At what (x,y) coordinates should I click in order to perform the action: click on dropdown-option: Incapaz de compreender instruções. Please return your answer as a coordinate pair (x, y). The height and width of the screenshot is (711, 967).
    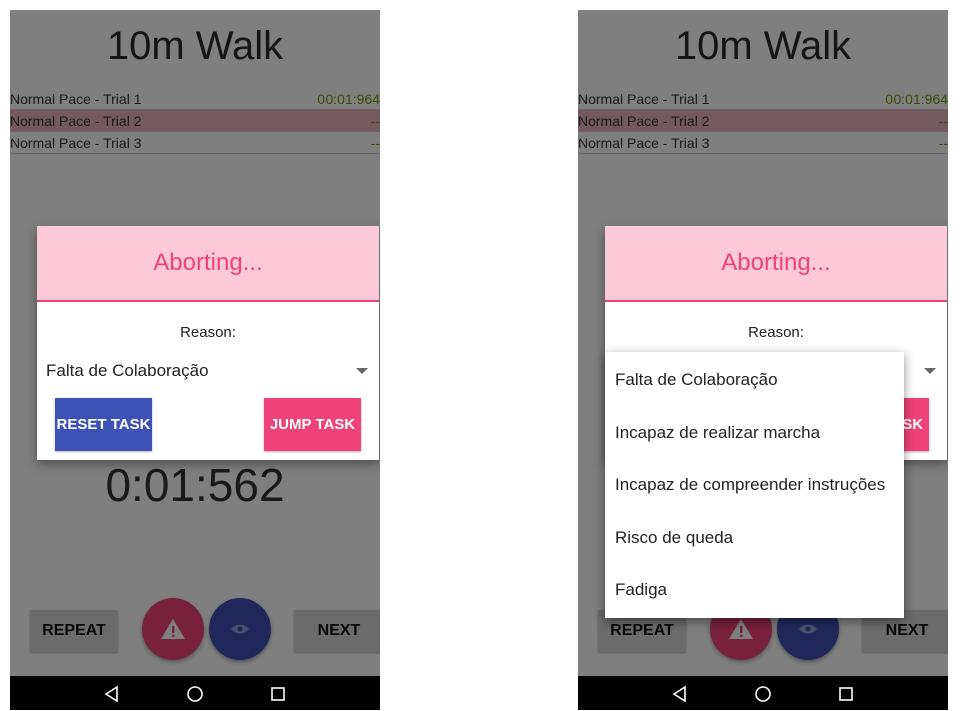
    Looking at the image, I should click on (754, 485).